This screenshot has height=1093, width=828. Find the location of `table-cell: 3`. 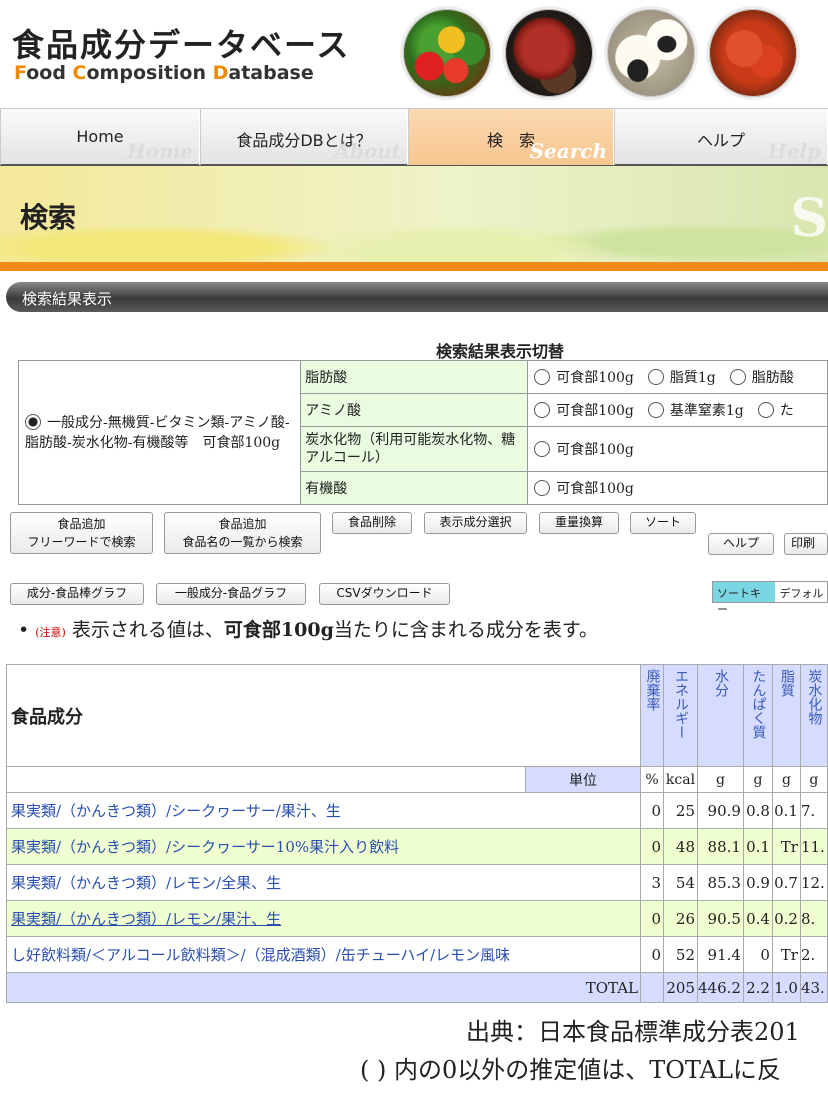

table-cell: 3 is located at coordinates (652, 882).